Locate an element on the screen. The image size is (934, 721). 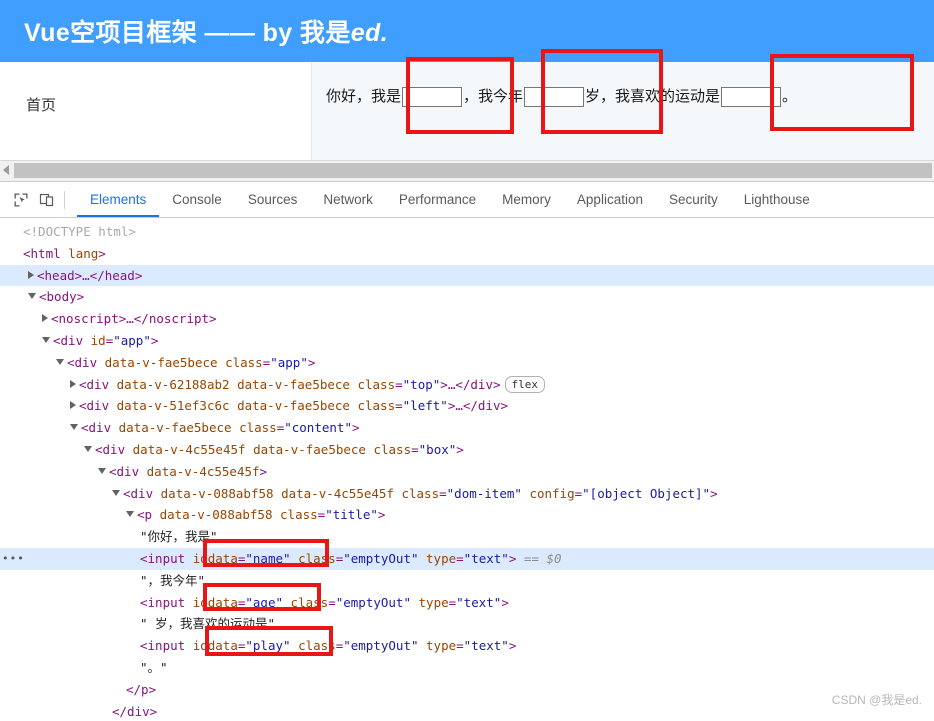
name-input is located at coordinates (432, 97).